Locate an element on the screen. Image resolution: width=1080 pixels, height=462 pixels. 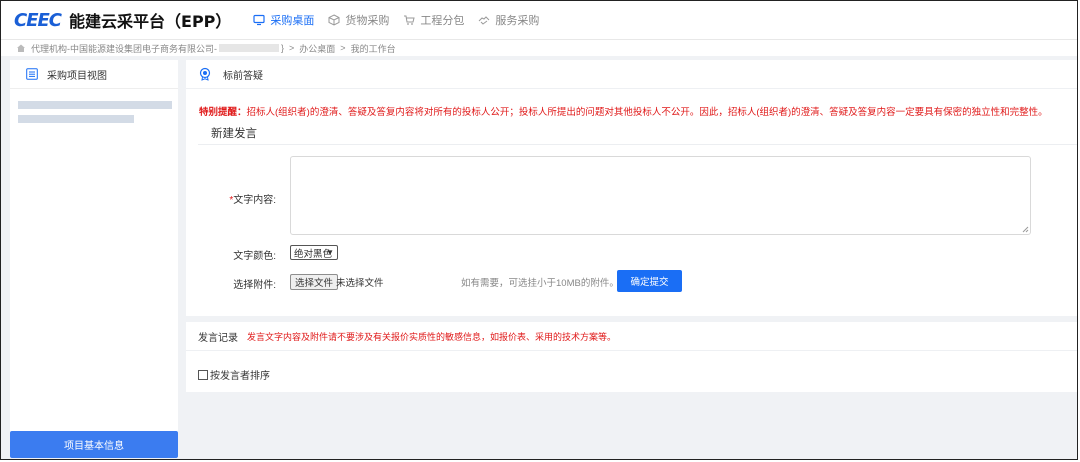
logo: CEEC 能建云采平台（EPP） is located at coordinates (122, 20).